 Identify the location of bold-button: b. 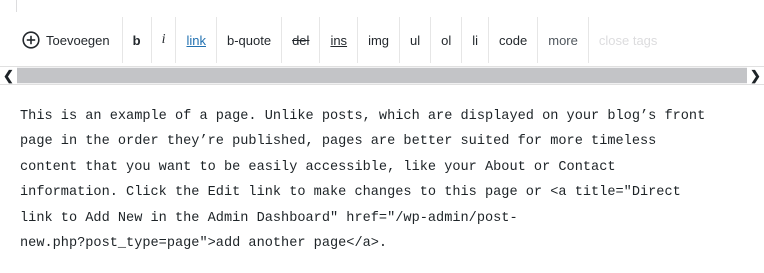
(137, 40).